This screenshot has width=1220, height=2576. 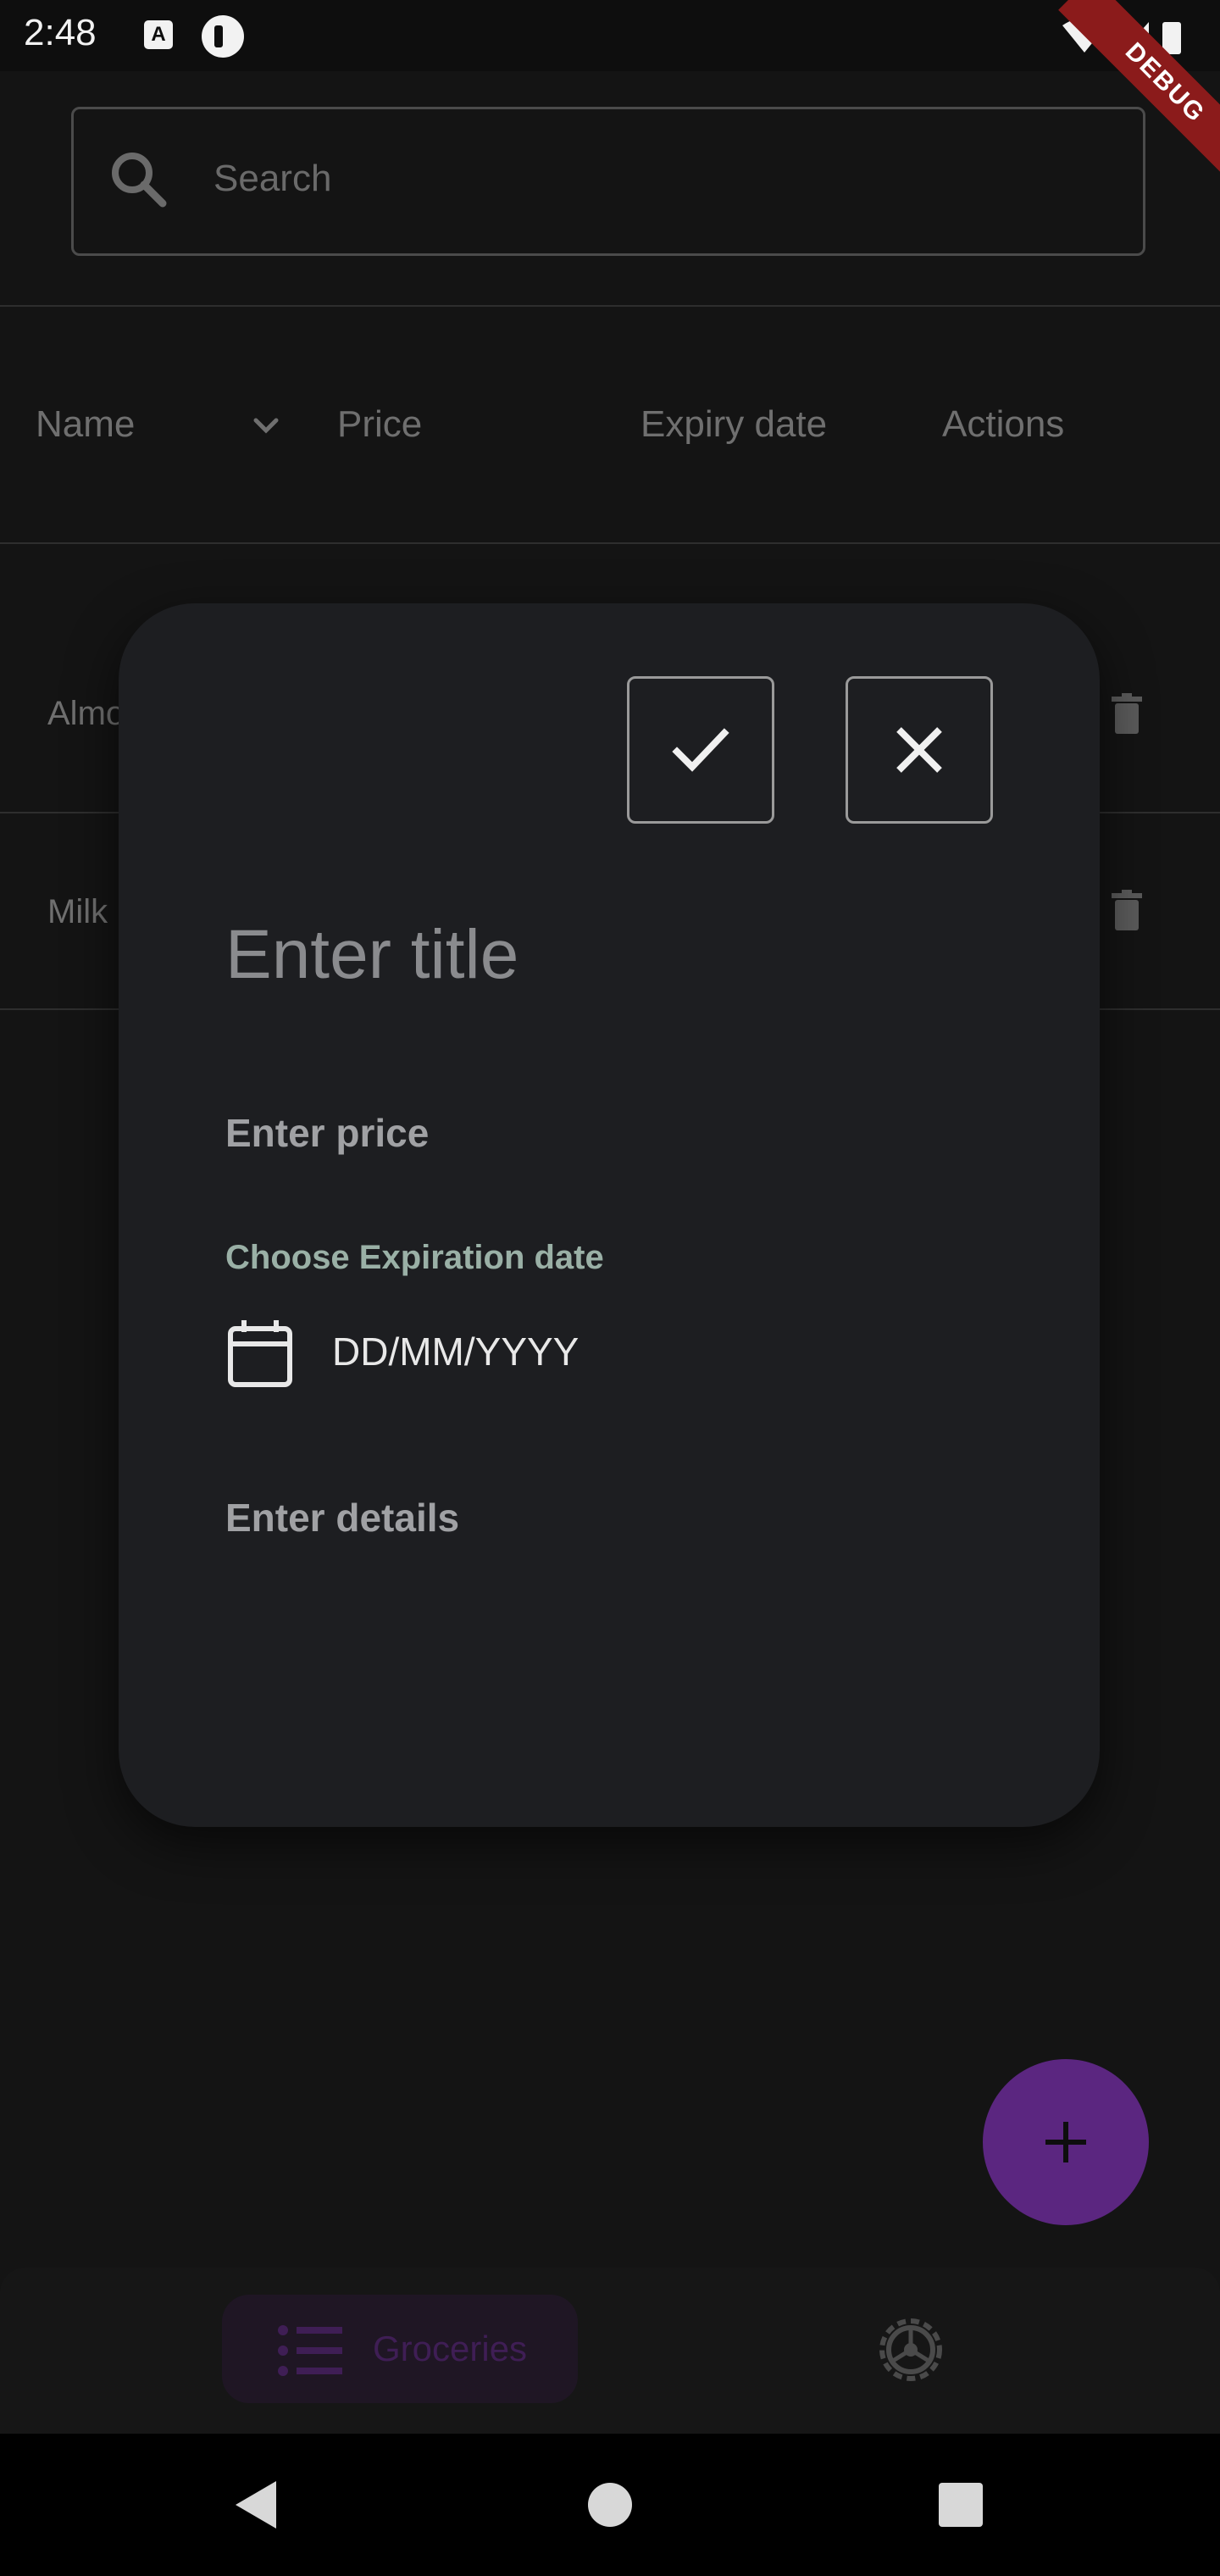 What do you see at coordinates (455, 1351) in the screenshot?
I see `expiration-date-field: DD/MM/YYYY` at bounding box center [455, 1351].